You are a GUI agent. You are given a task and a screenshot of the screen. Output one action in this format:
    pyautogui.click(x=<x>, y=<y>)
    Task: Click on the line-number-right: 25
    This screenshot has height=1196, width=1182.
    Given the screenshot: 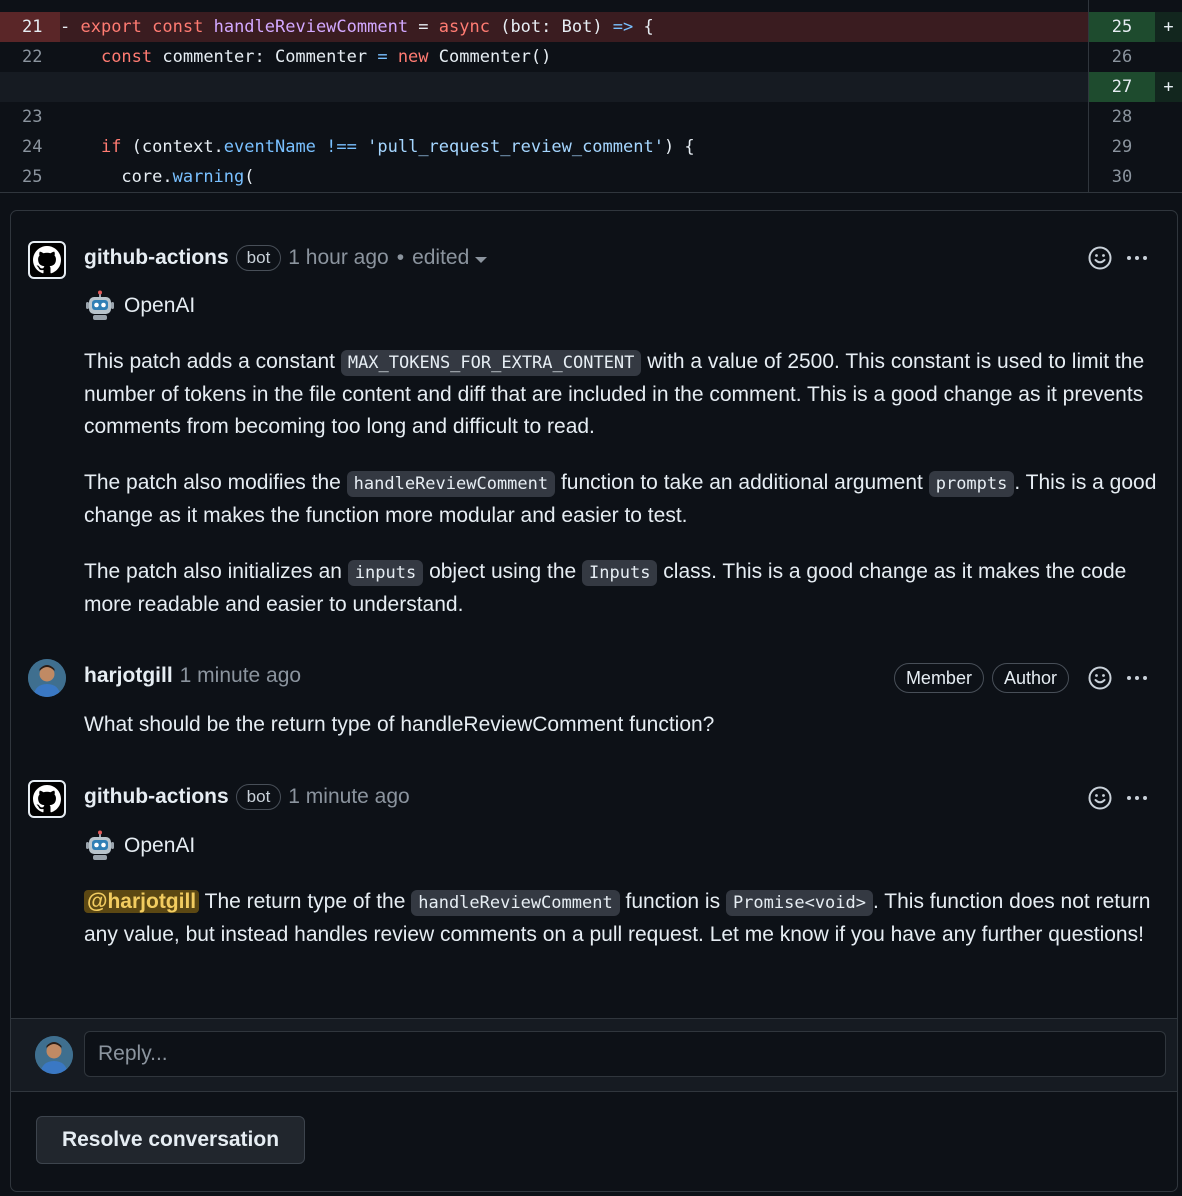 What is the action you would take?
    pyautogui.click(x=1122, y=27)
    